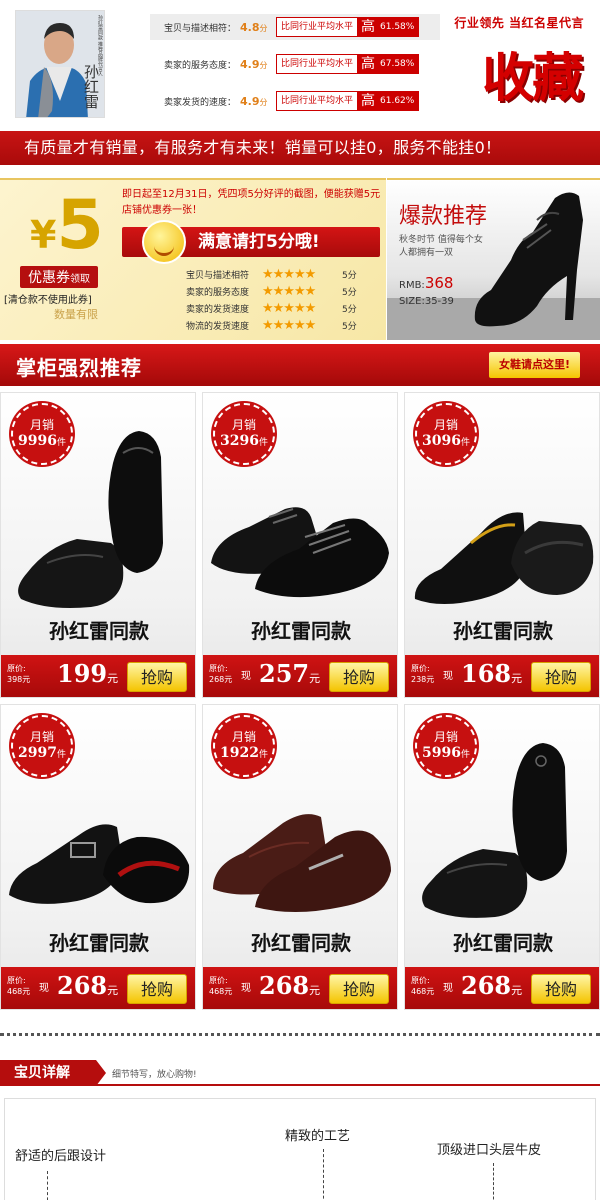  Describe the element at coordinates (318, 1136) in the screenshot. I see `feature-craft: 精致的工艺` at that location.